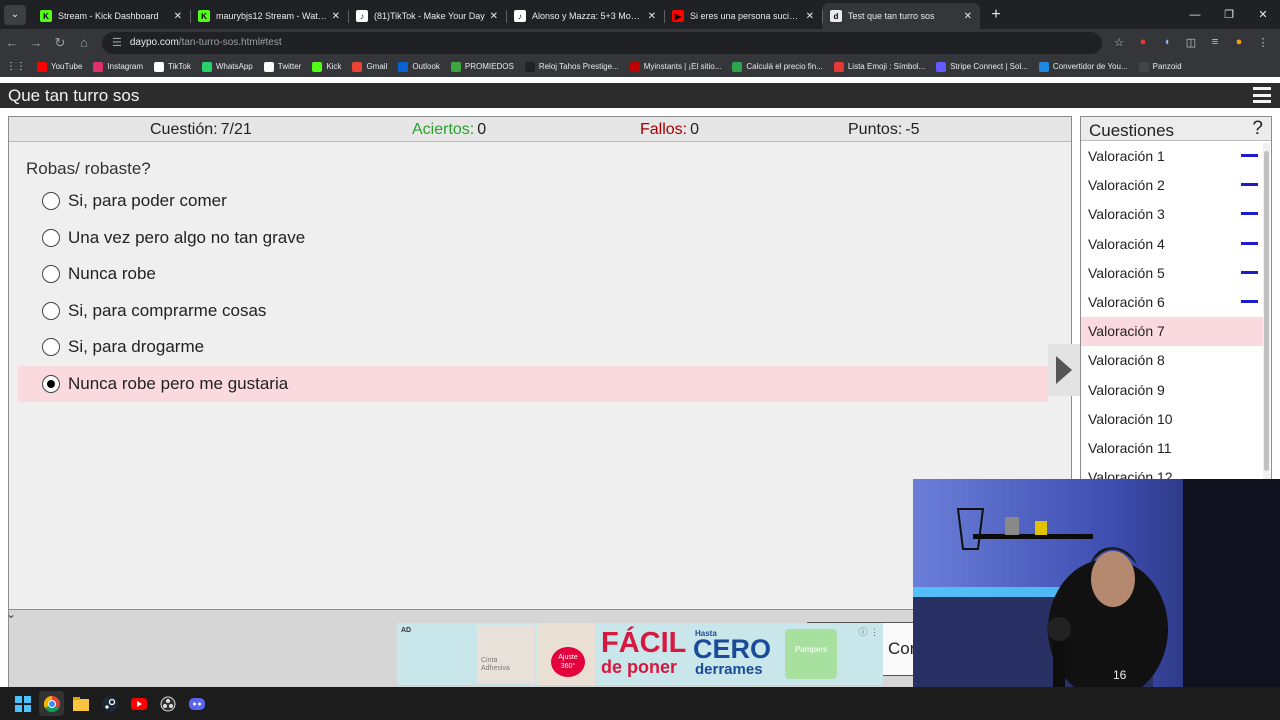 The image size is (1280, 720). What do you see at coordinates (533, 274) in the screenshot?
I see `answer-option: Nunca robe` at bounding box center [533, 274].